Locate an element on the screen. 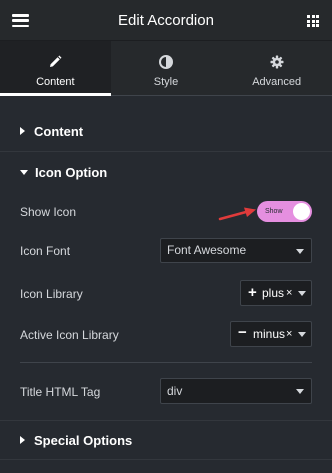 The image size is (332, 473). icon-library-picker: + plus × is located at coordinates (276, 293).